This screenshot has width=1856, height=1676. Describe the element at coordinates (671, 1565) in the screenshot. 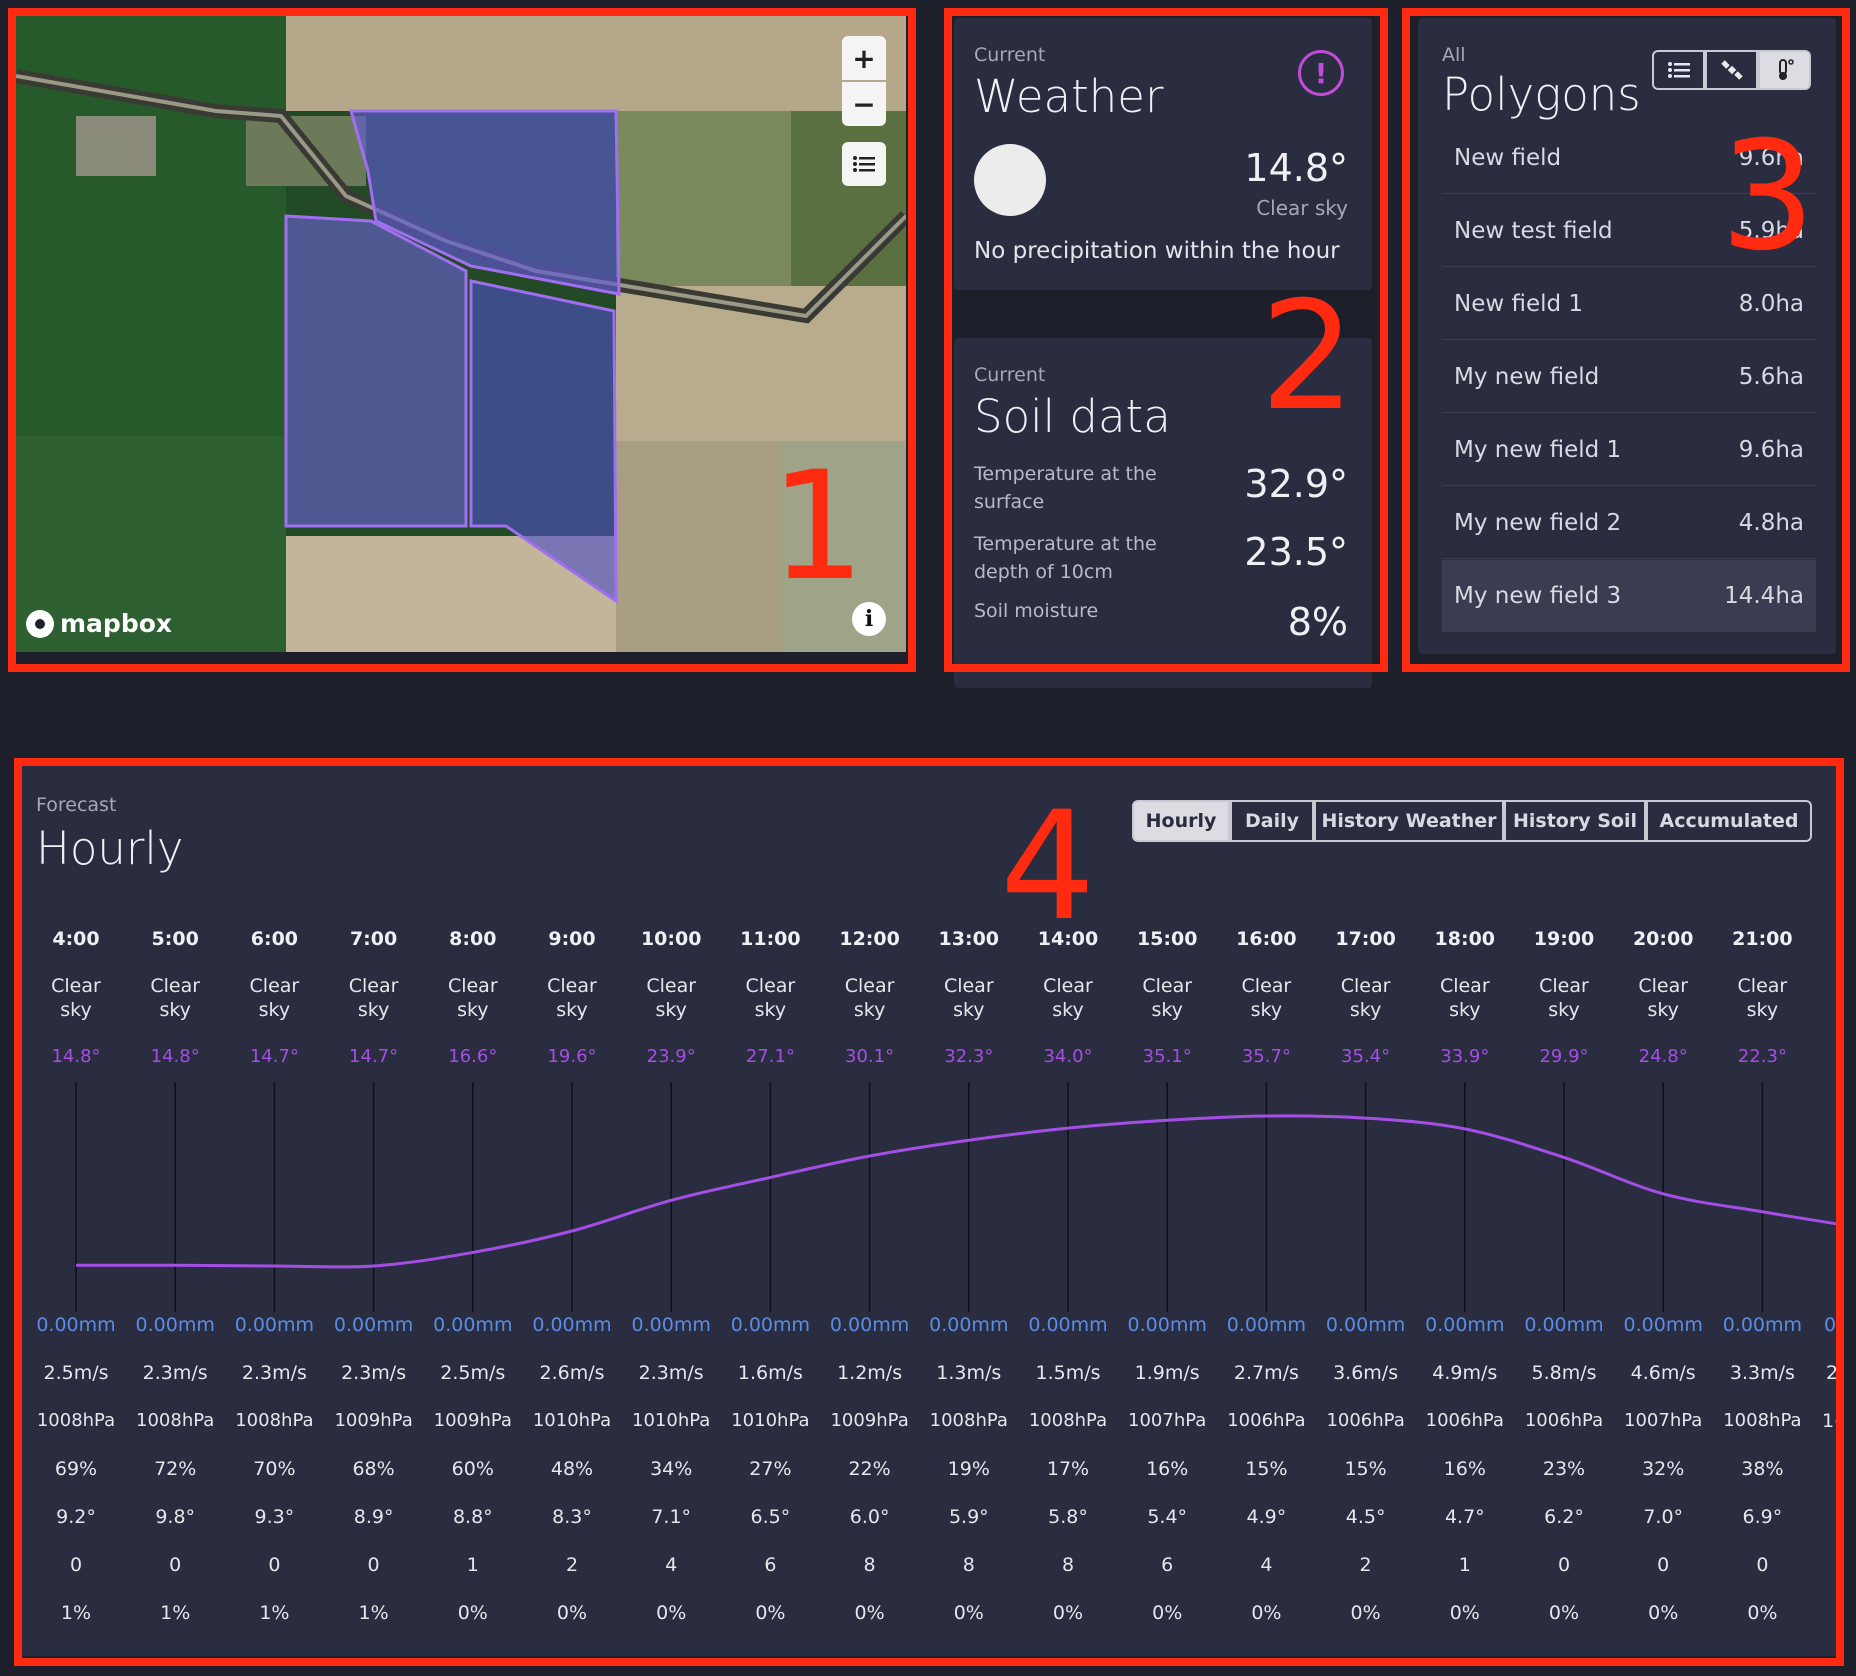

I see `forecast-uvi: 4` at that location.